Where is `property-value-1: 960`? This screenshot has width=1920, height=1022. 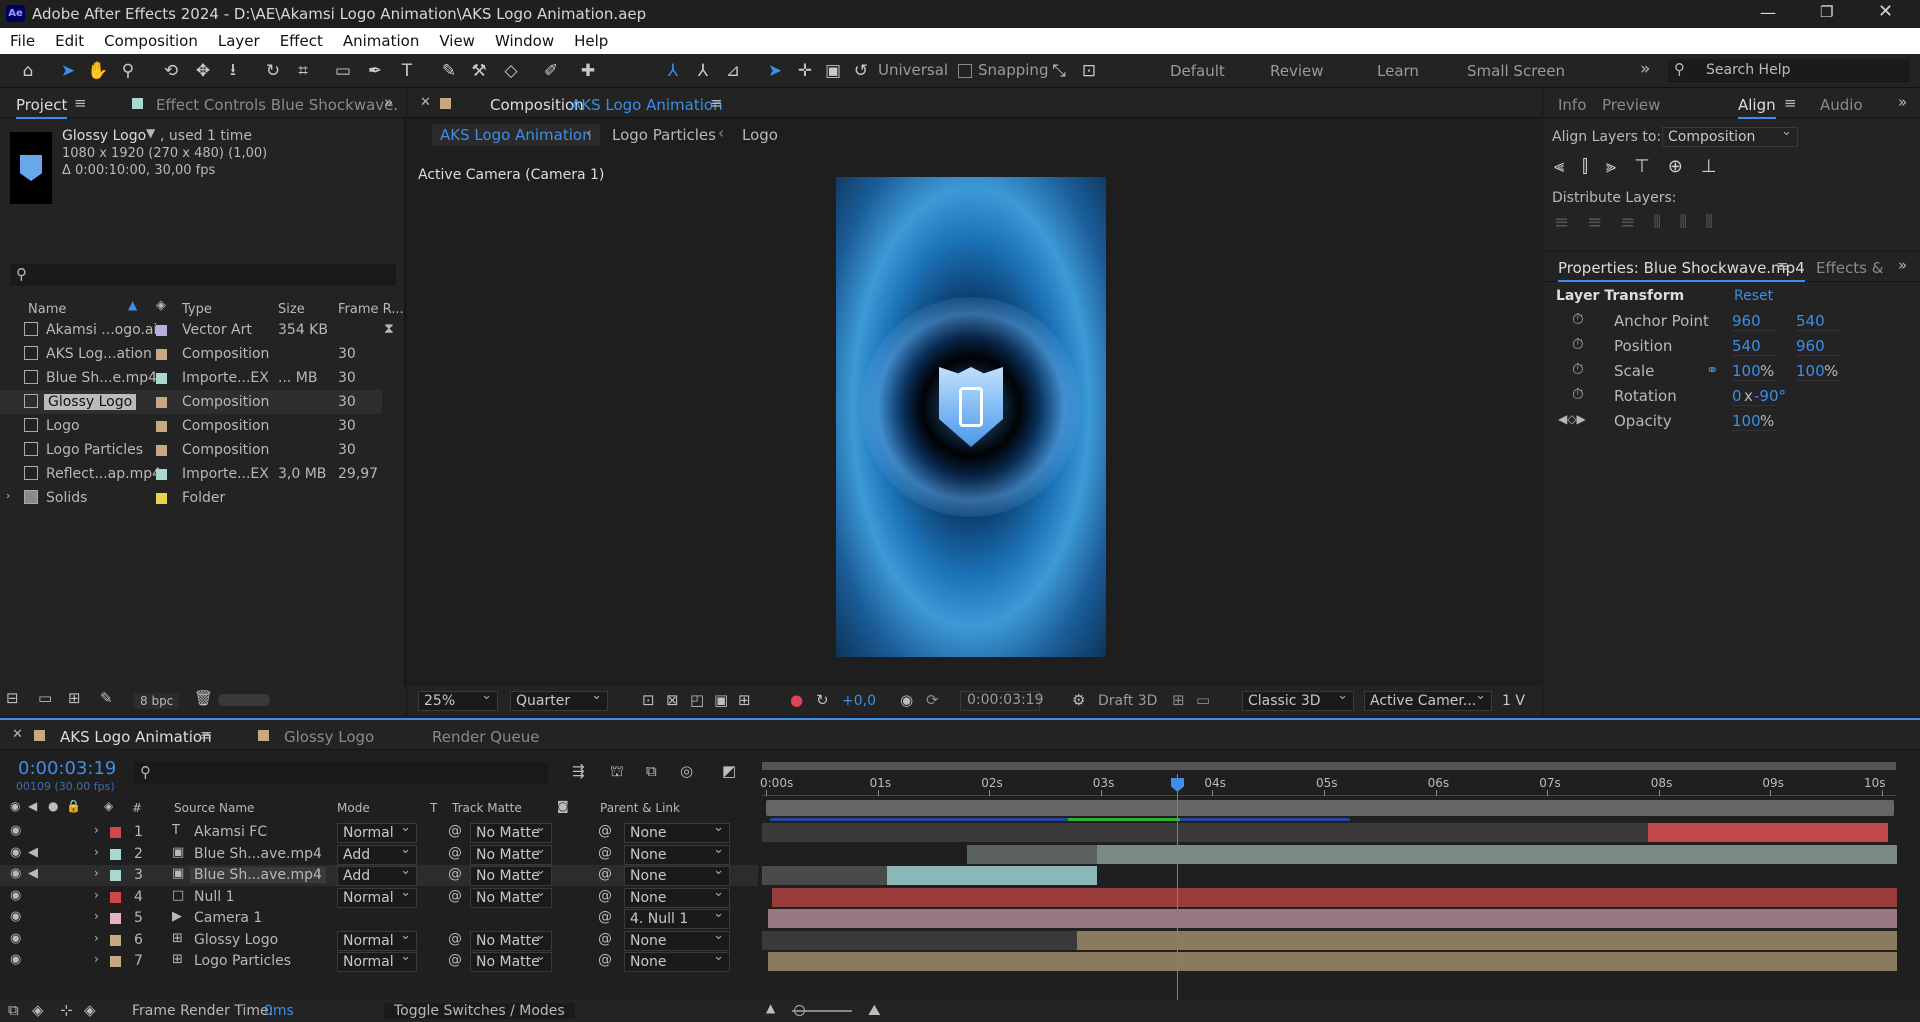 property-value-1: 960 is located at coordinates (1755, 321).